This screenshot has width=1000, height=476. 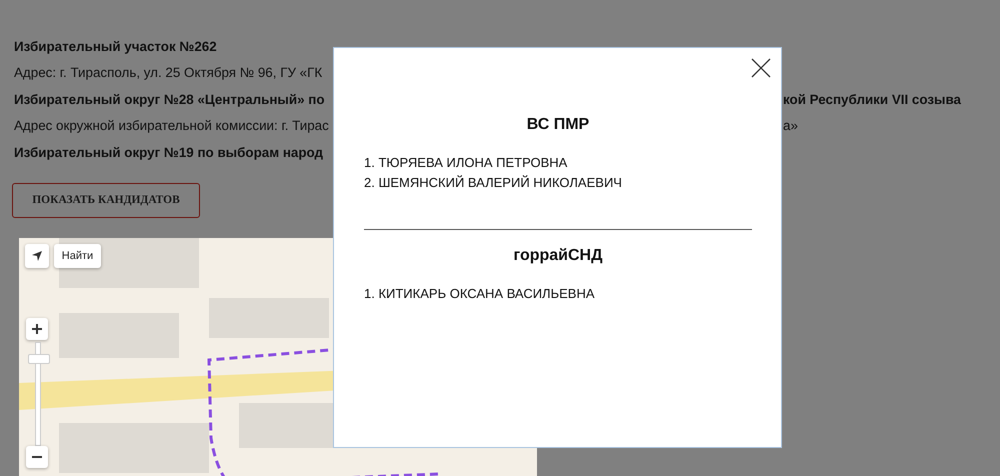 What do you see at coordinates (39, 359) in the screenshot?
I see `zoom-slider-handle` at bounding box center [39, 359].